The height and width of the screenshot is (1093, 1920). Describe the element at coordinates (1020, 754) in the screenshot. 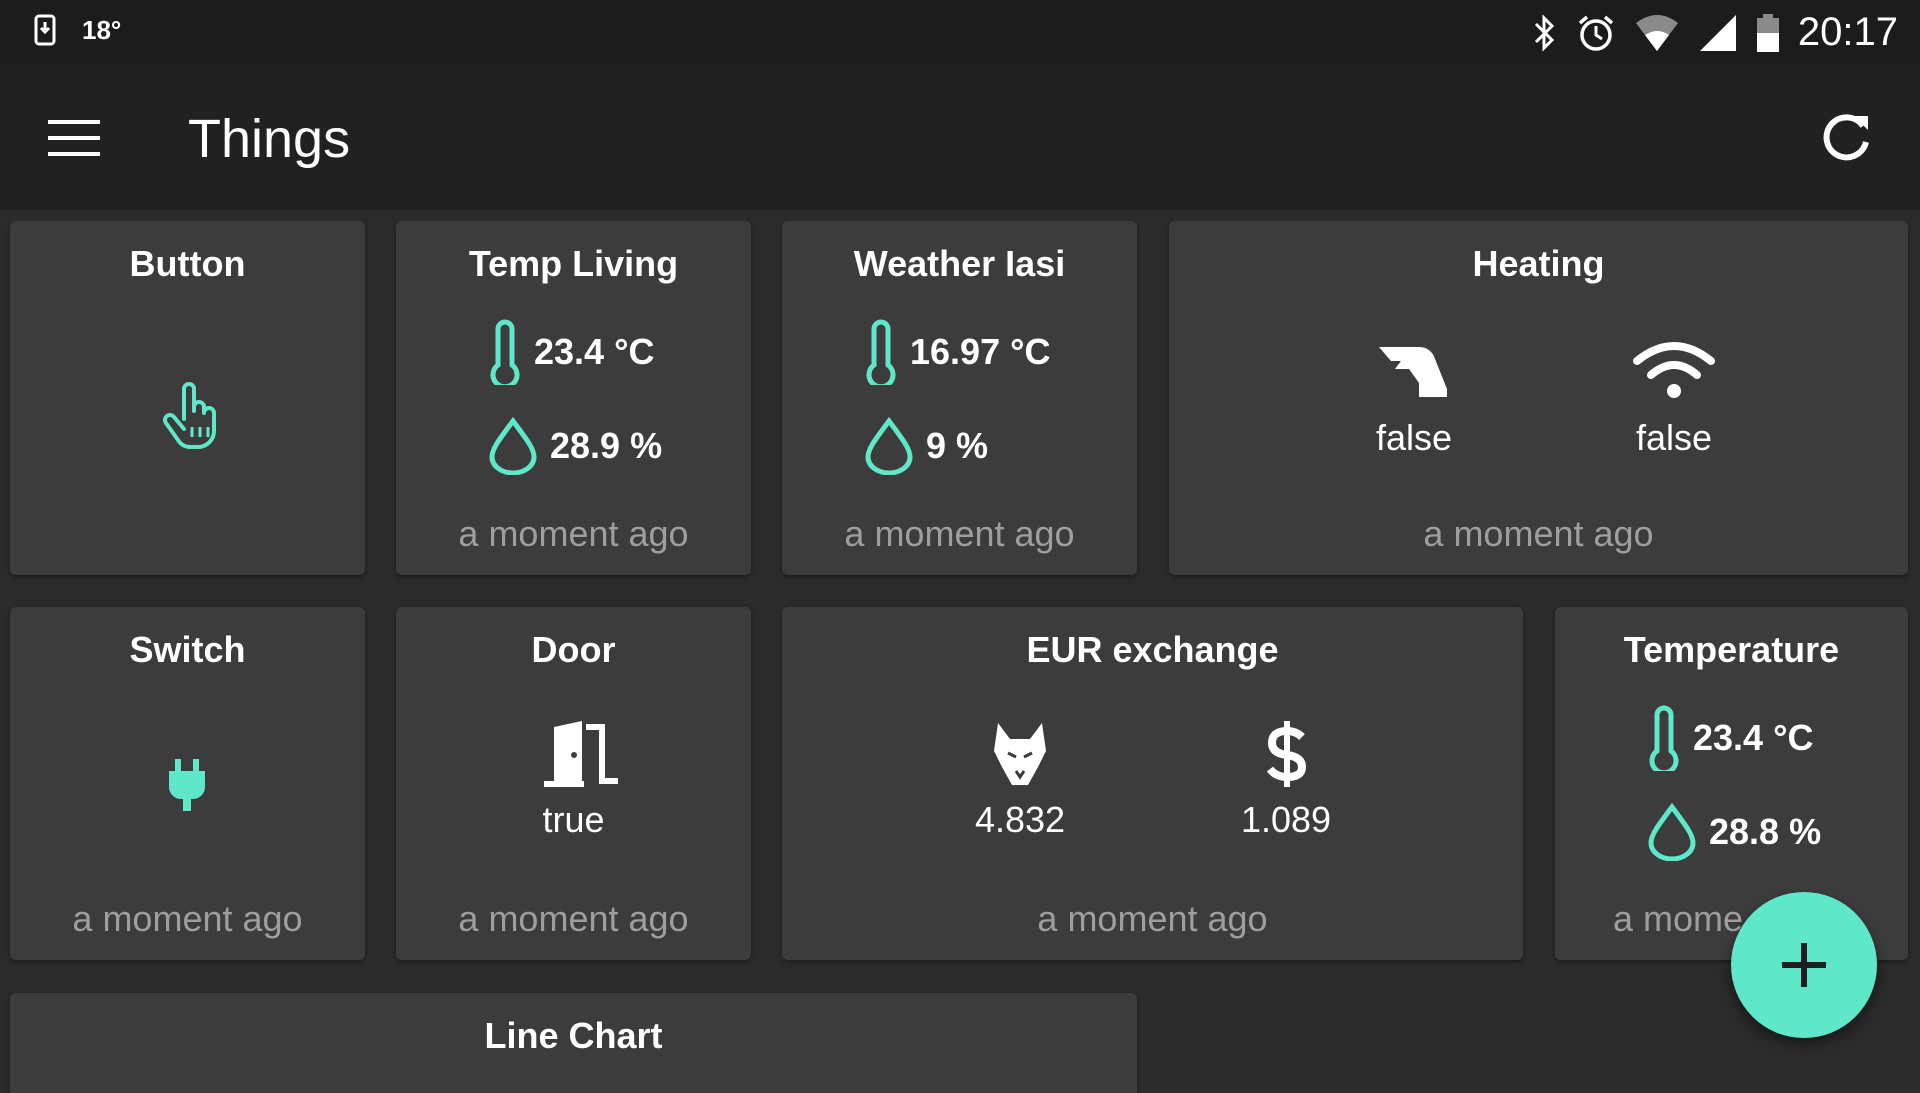

I see `wolf-head-icon` at that location.